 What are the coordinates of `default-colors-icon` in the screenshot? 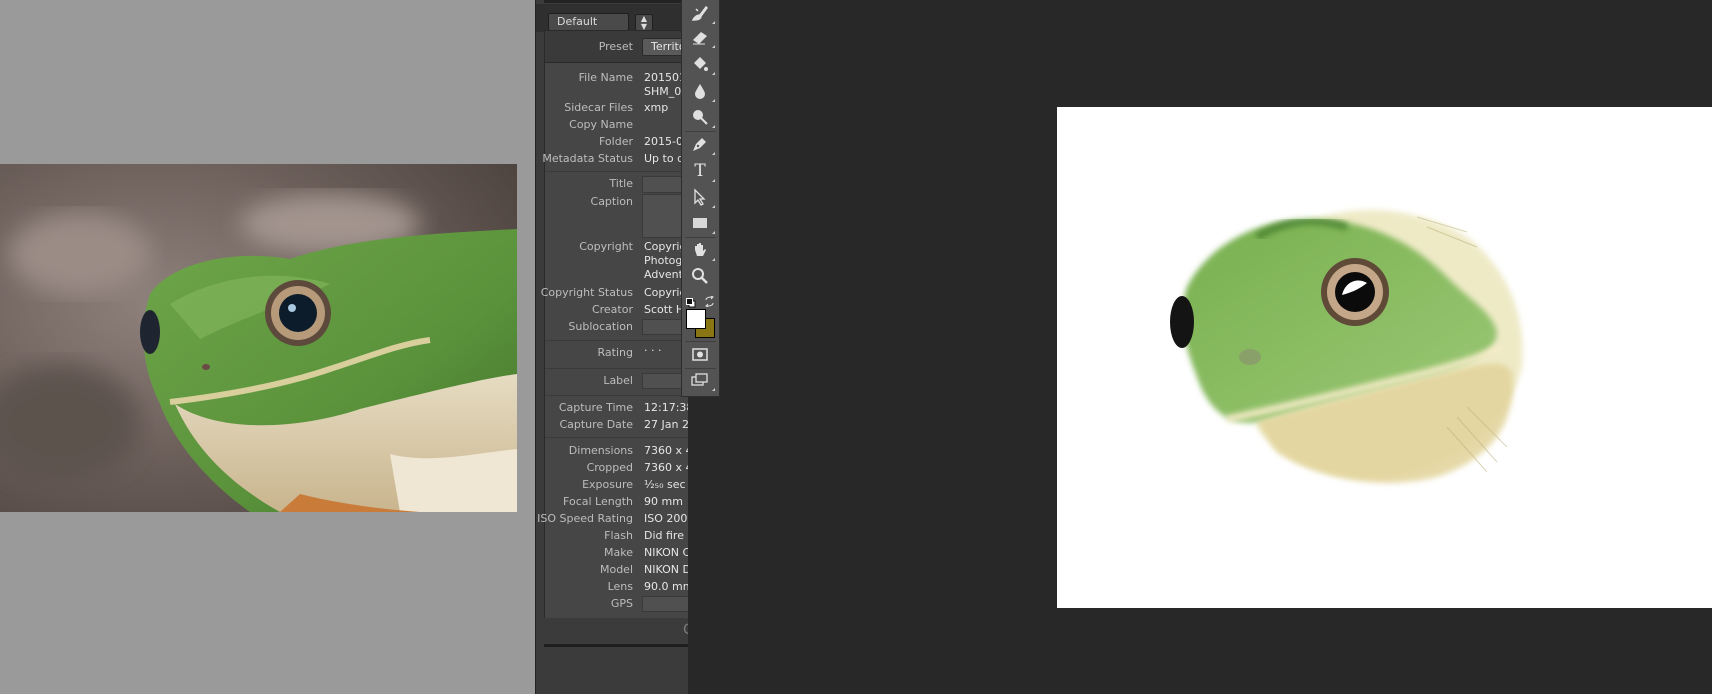 It's located at (691, 303).